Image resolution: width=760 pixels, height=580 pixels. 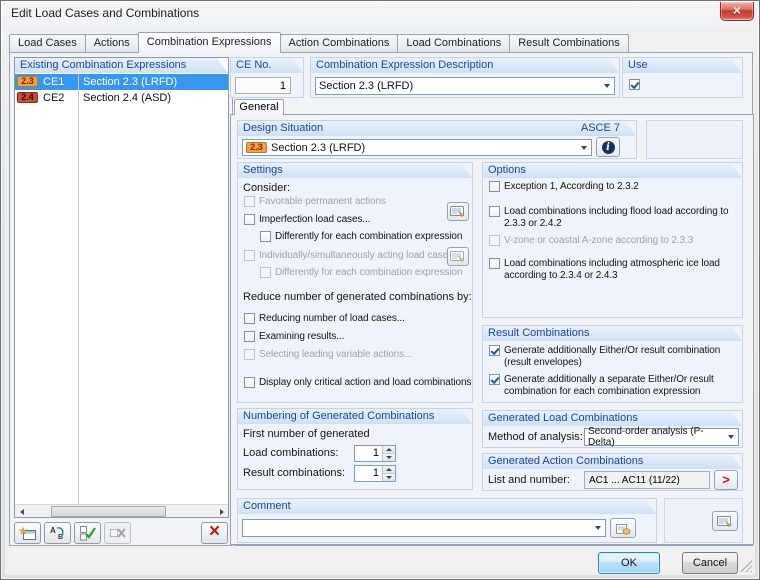 I want to click on info-button: i, so click(x=608, y=147).